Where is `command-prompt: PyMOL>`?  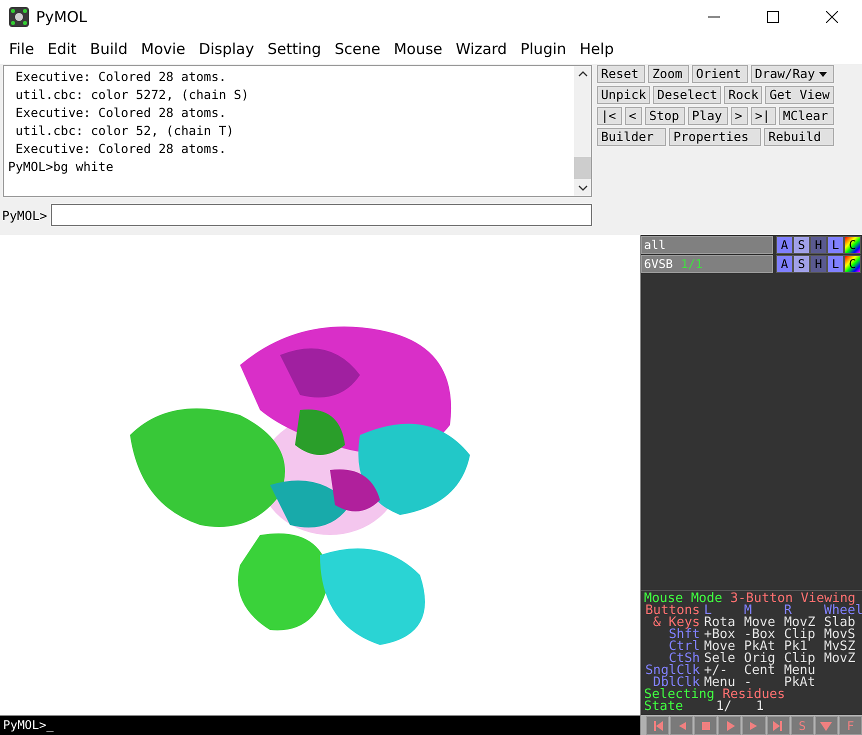 command-prompt: PyMOL> is located at coordinates (24, 215).